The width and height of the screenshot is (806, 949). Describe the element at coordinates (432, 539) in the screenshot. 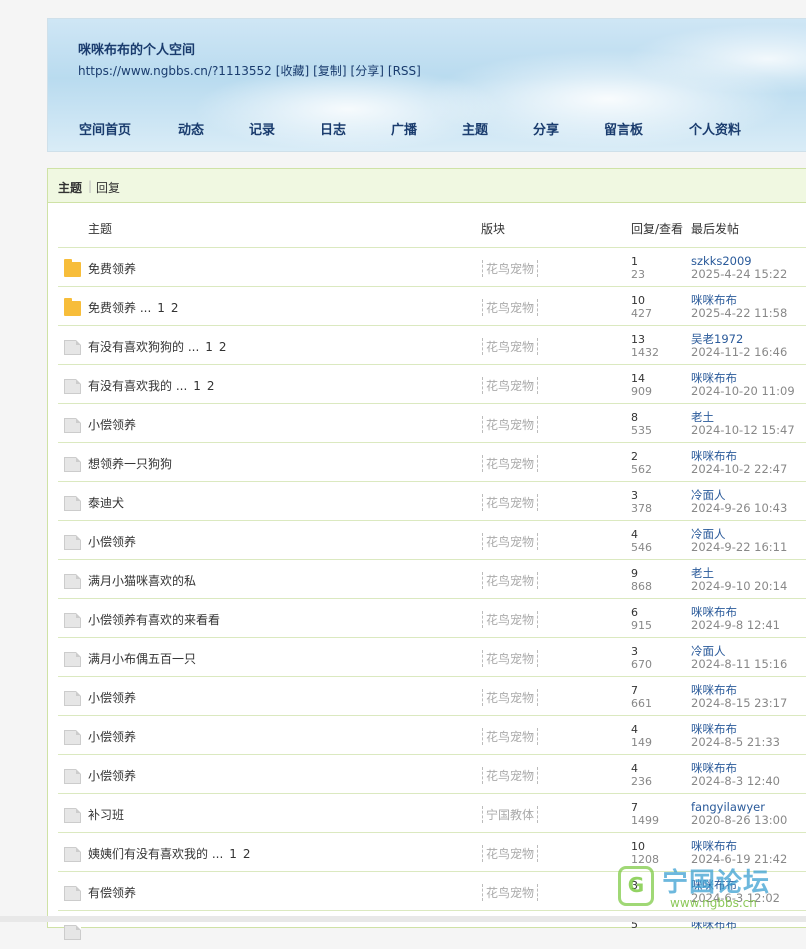

I see `table-row: 小偿领养 花鸟宠物 4 546 冷面人 2024-9-22 16:11` at that location.